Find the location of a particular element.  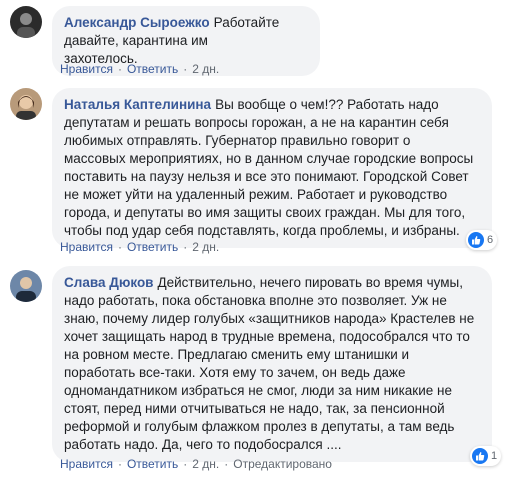

edited-label: Отредактировано is located at coordinates (282, 464).